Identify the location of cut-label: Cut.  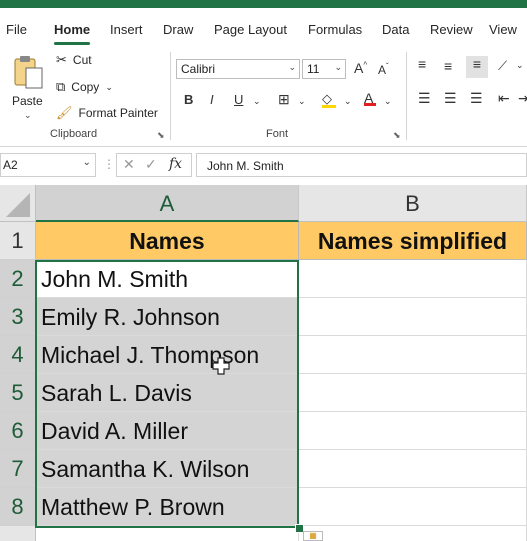
(82, 60).